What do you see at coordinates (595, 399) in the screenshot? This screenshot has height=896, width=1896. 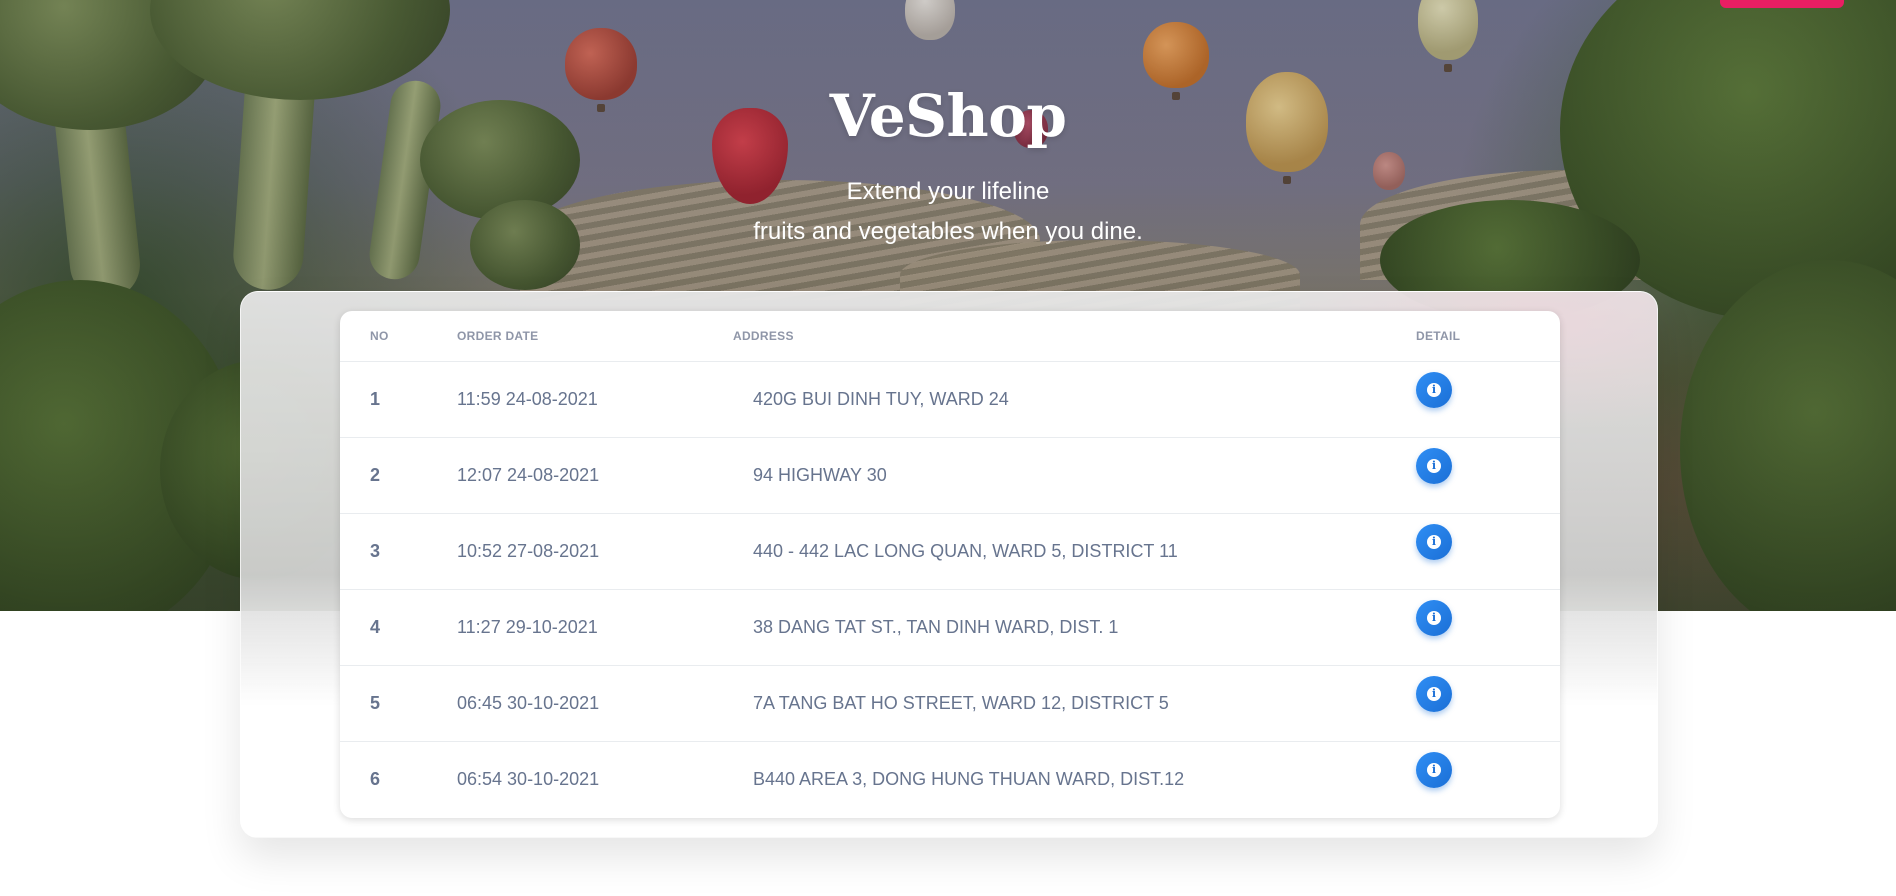 I see `order-date: 11:59 24-08-2021` at bounding box center [595, 399].